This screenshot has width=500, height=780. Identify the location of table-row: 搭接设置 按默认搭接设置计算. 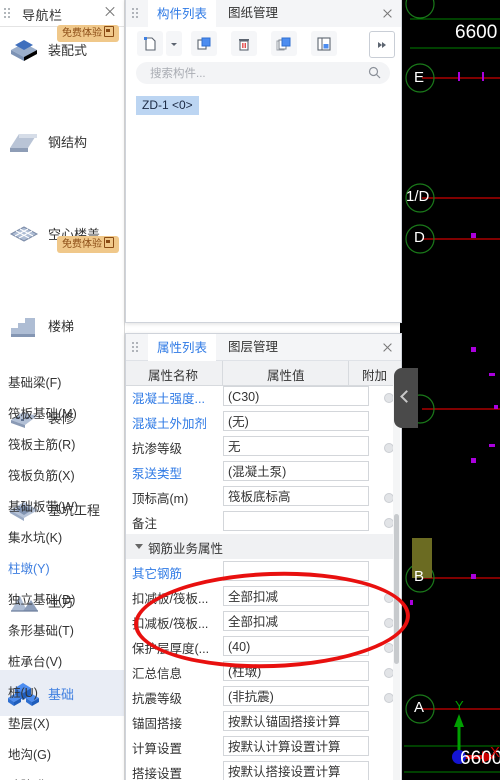
(262, 769).